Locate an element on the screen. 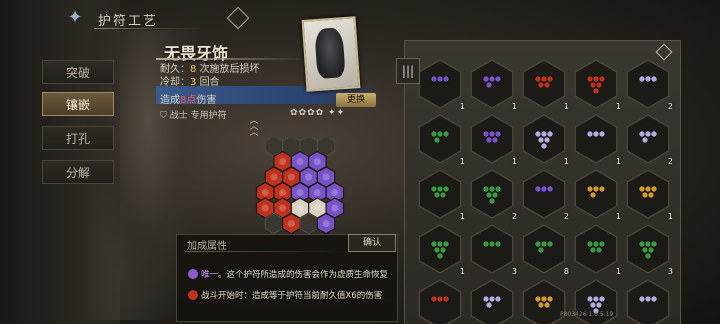  effect-text: 。这个护符所造成的伤害会作为虚质生命恢复 is located at coordinates (303, 275).